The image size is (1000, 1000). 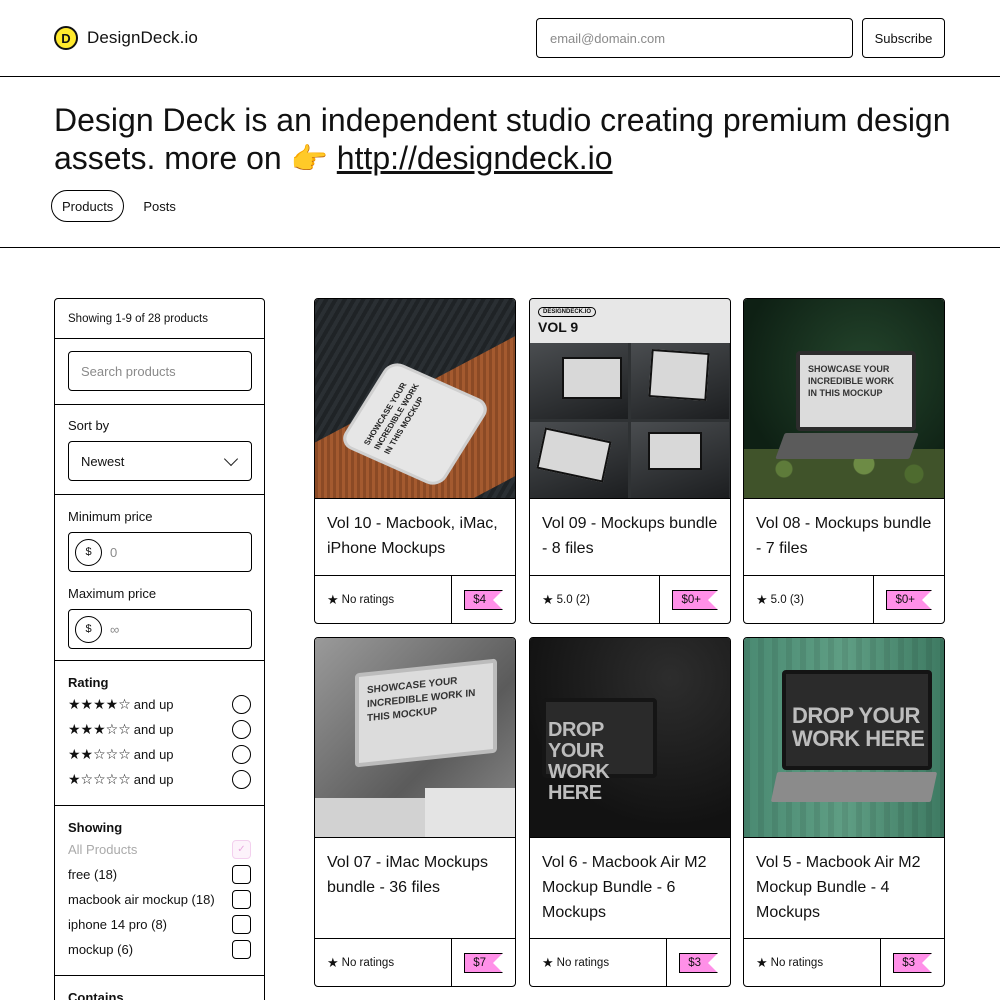 What do you see at coordinates (483, 599) in the screenshot?
I see `price-tag: $4` at bounding box center [483, 599].